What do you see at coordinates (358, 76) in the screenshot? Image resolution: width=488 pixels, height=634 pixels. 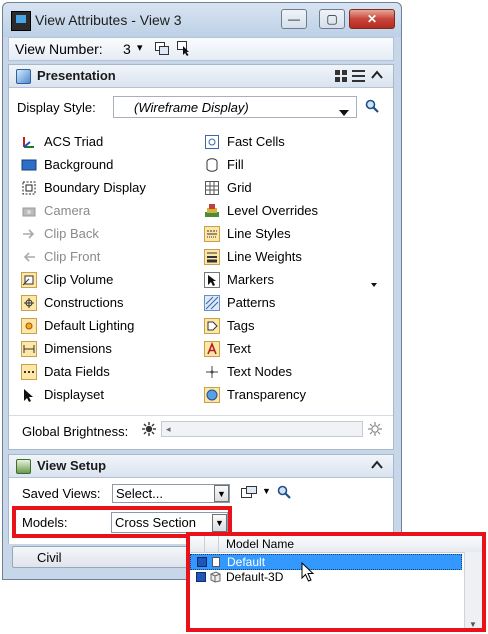 I see `list-view-icon` at bounding box center [358, 76].